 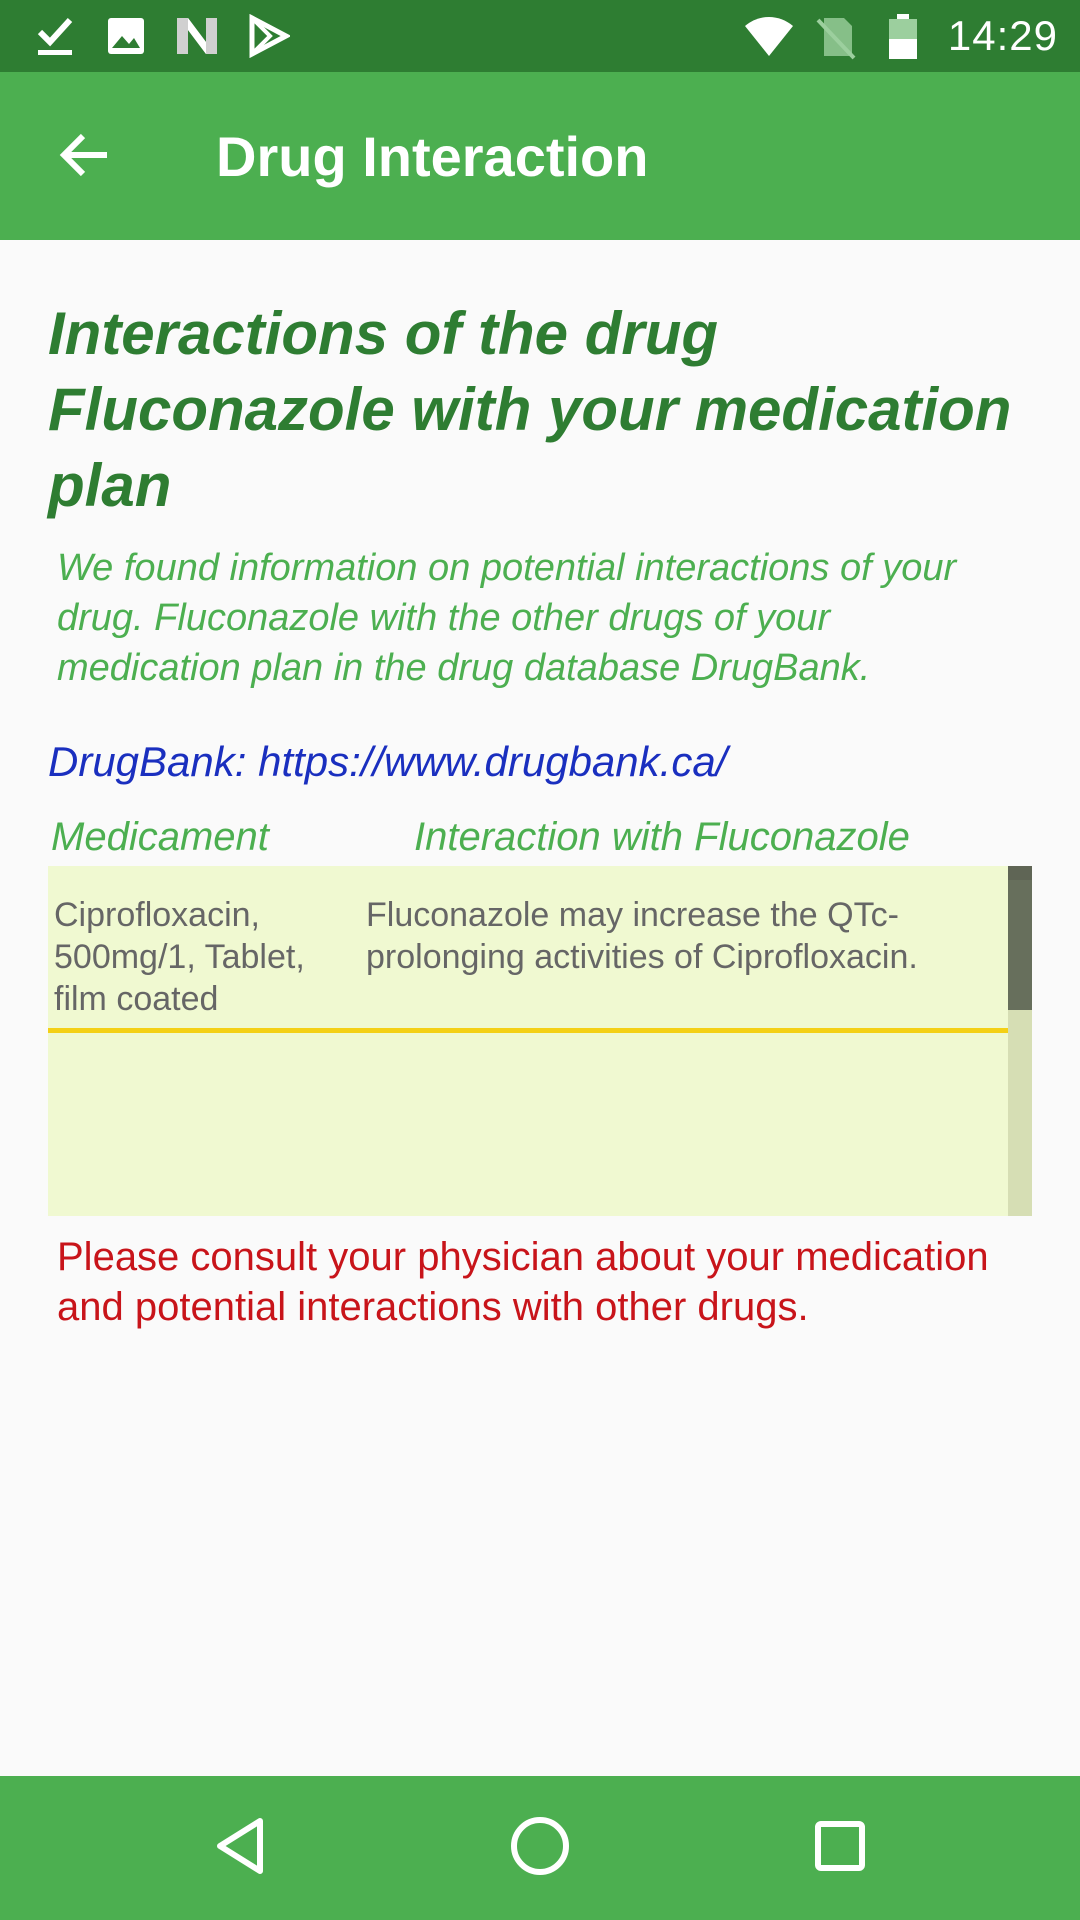 I want to click on play-store-icon, so click(x=270, y=38).